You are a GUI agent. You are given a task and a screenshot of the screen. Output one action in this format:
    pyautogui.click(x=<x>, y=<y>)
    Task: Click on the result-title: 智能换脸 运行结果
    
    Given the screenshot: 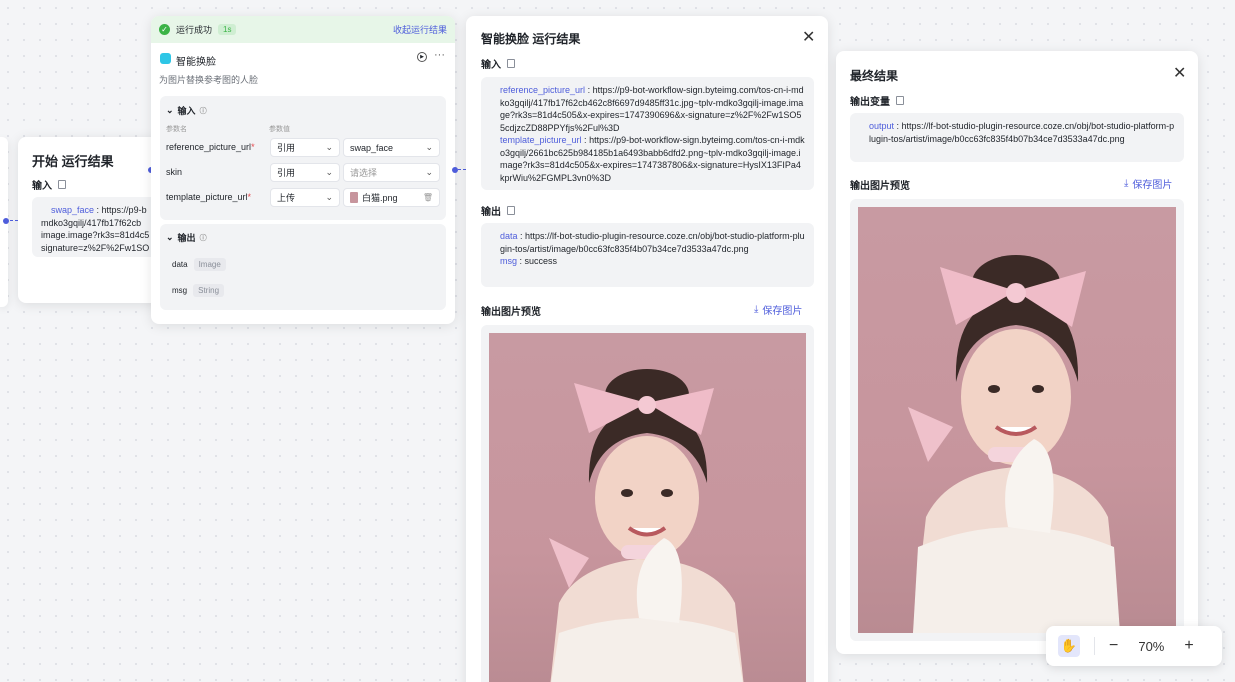 What is the action you would take?
    pyautogui.click(x=531, y=39)
    